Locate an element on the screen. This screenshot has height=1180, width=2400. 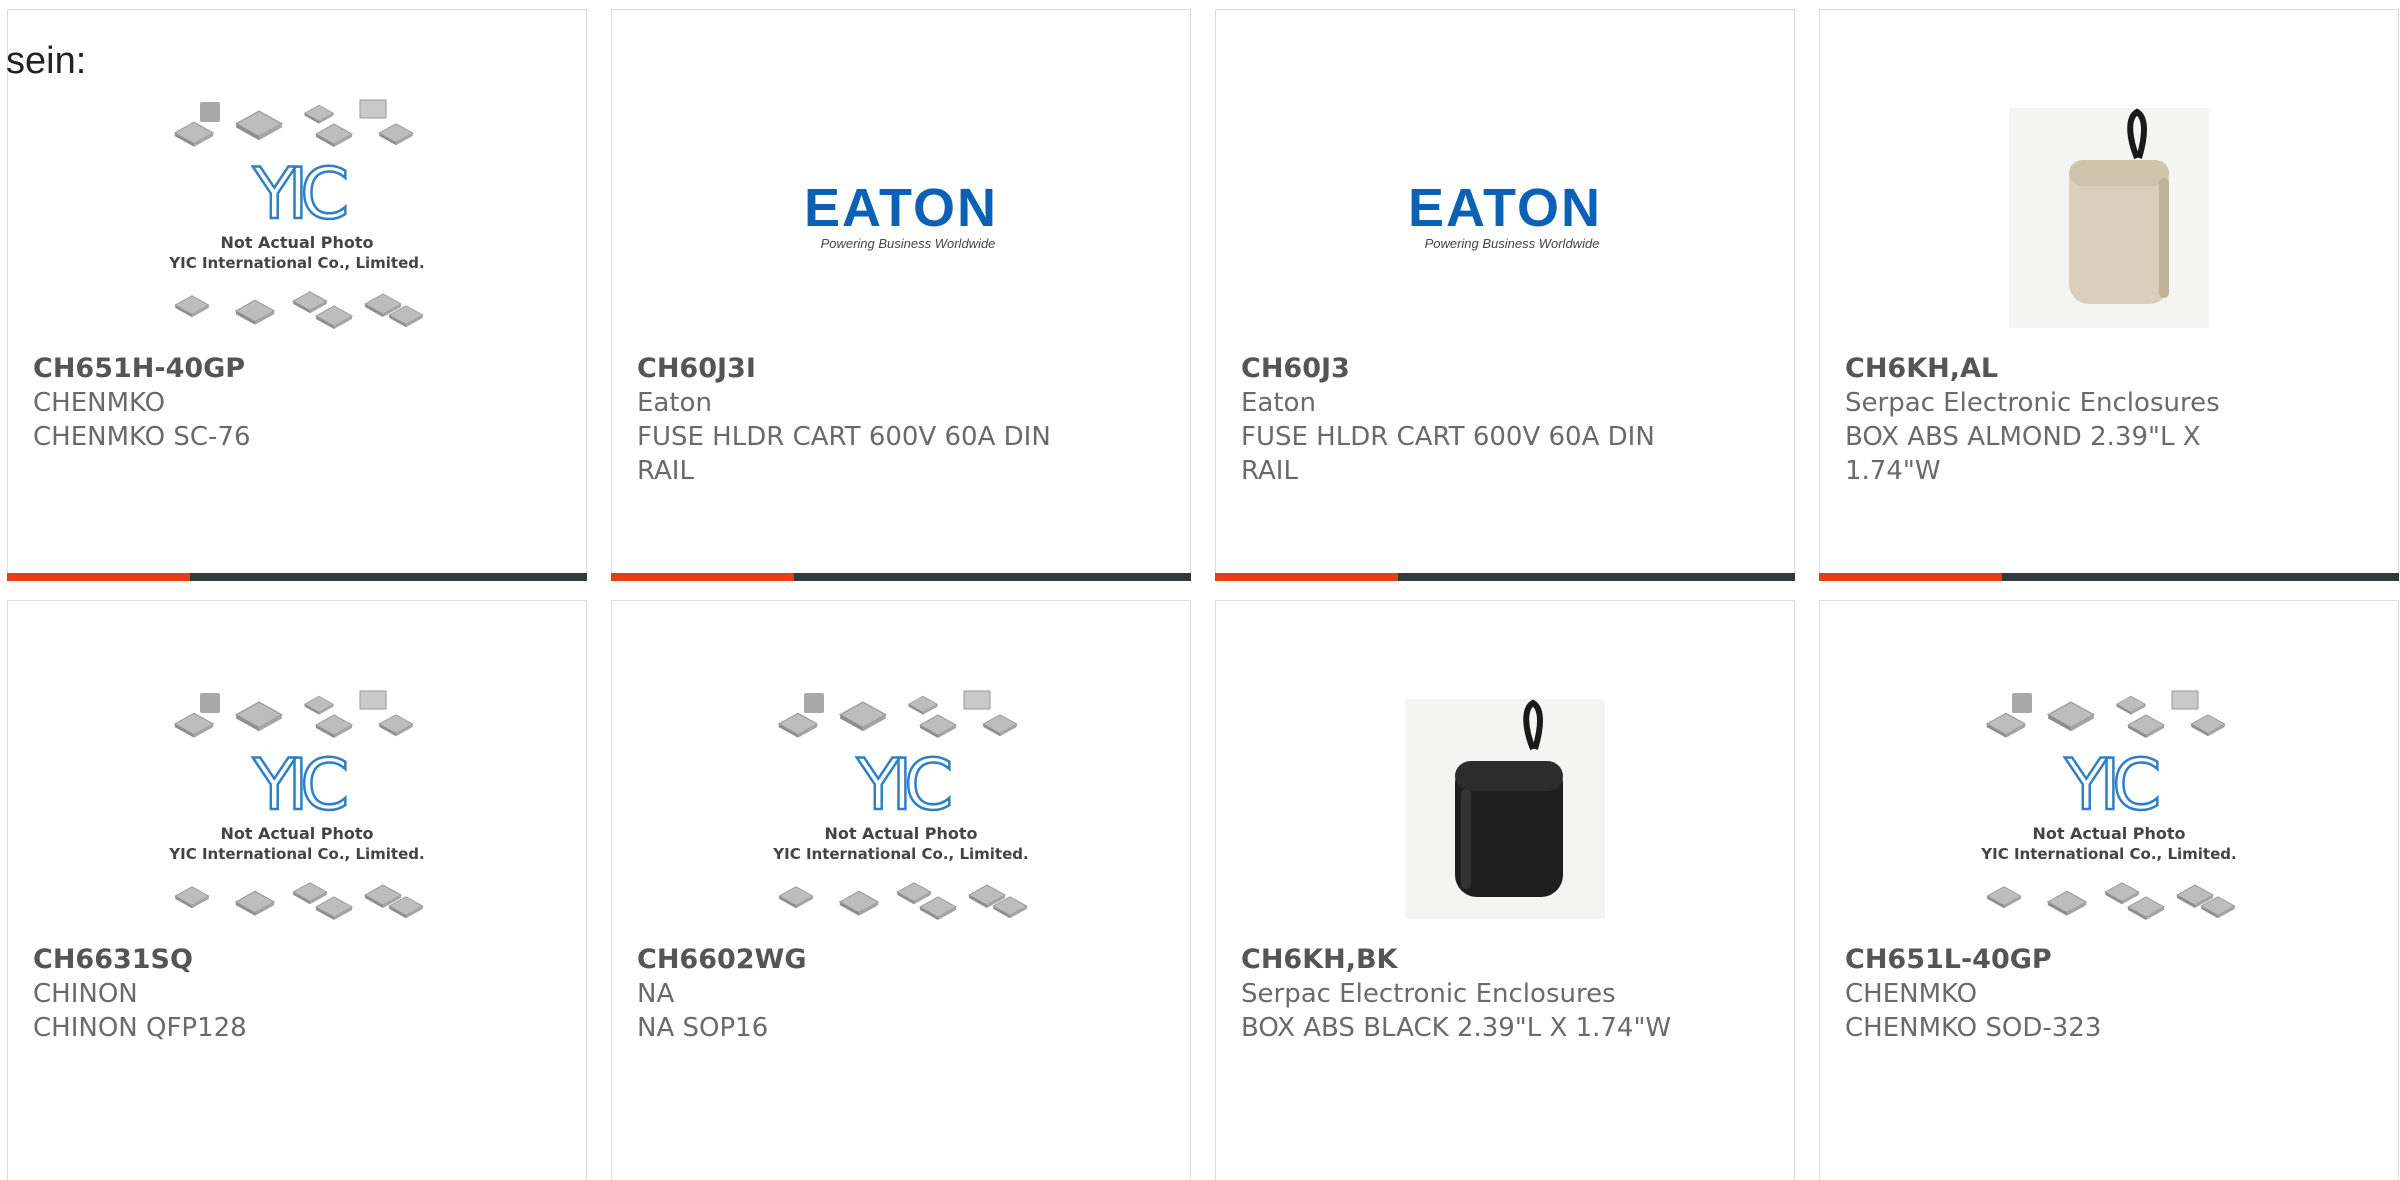
description: NA SOP16 is located at coordinates (703, 1028).